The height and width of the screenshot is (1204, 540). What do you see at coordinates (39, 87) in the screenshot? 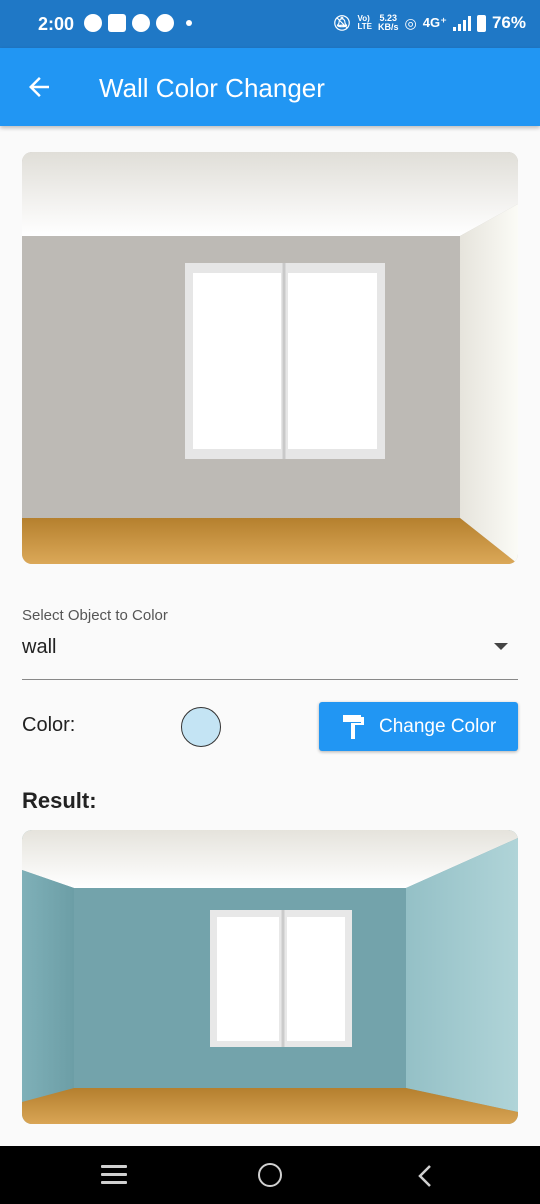
I see `back-arrow-icon` at bounding box center [39, 87].